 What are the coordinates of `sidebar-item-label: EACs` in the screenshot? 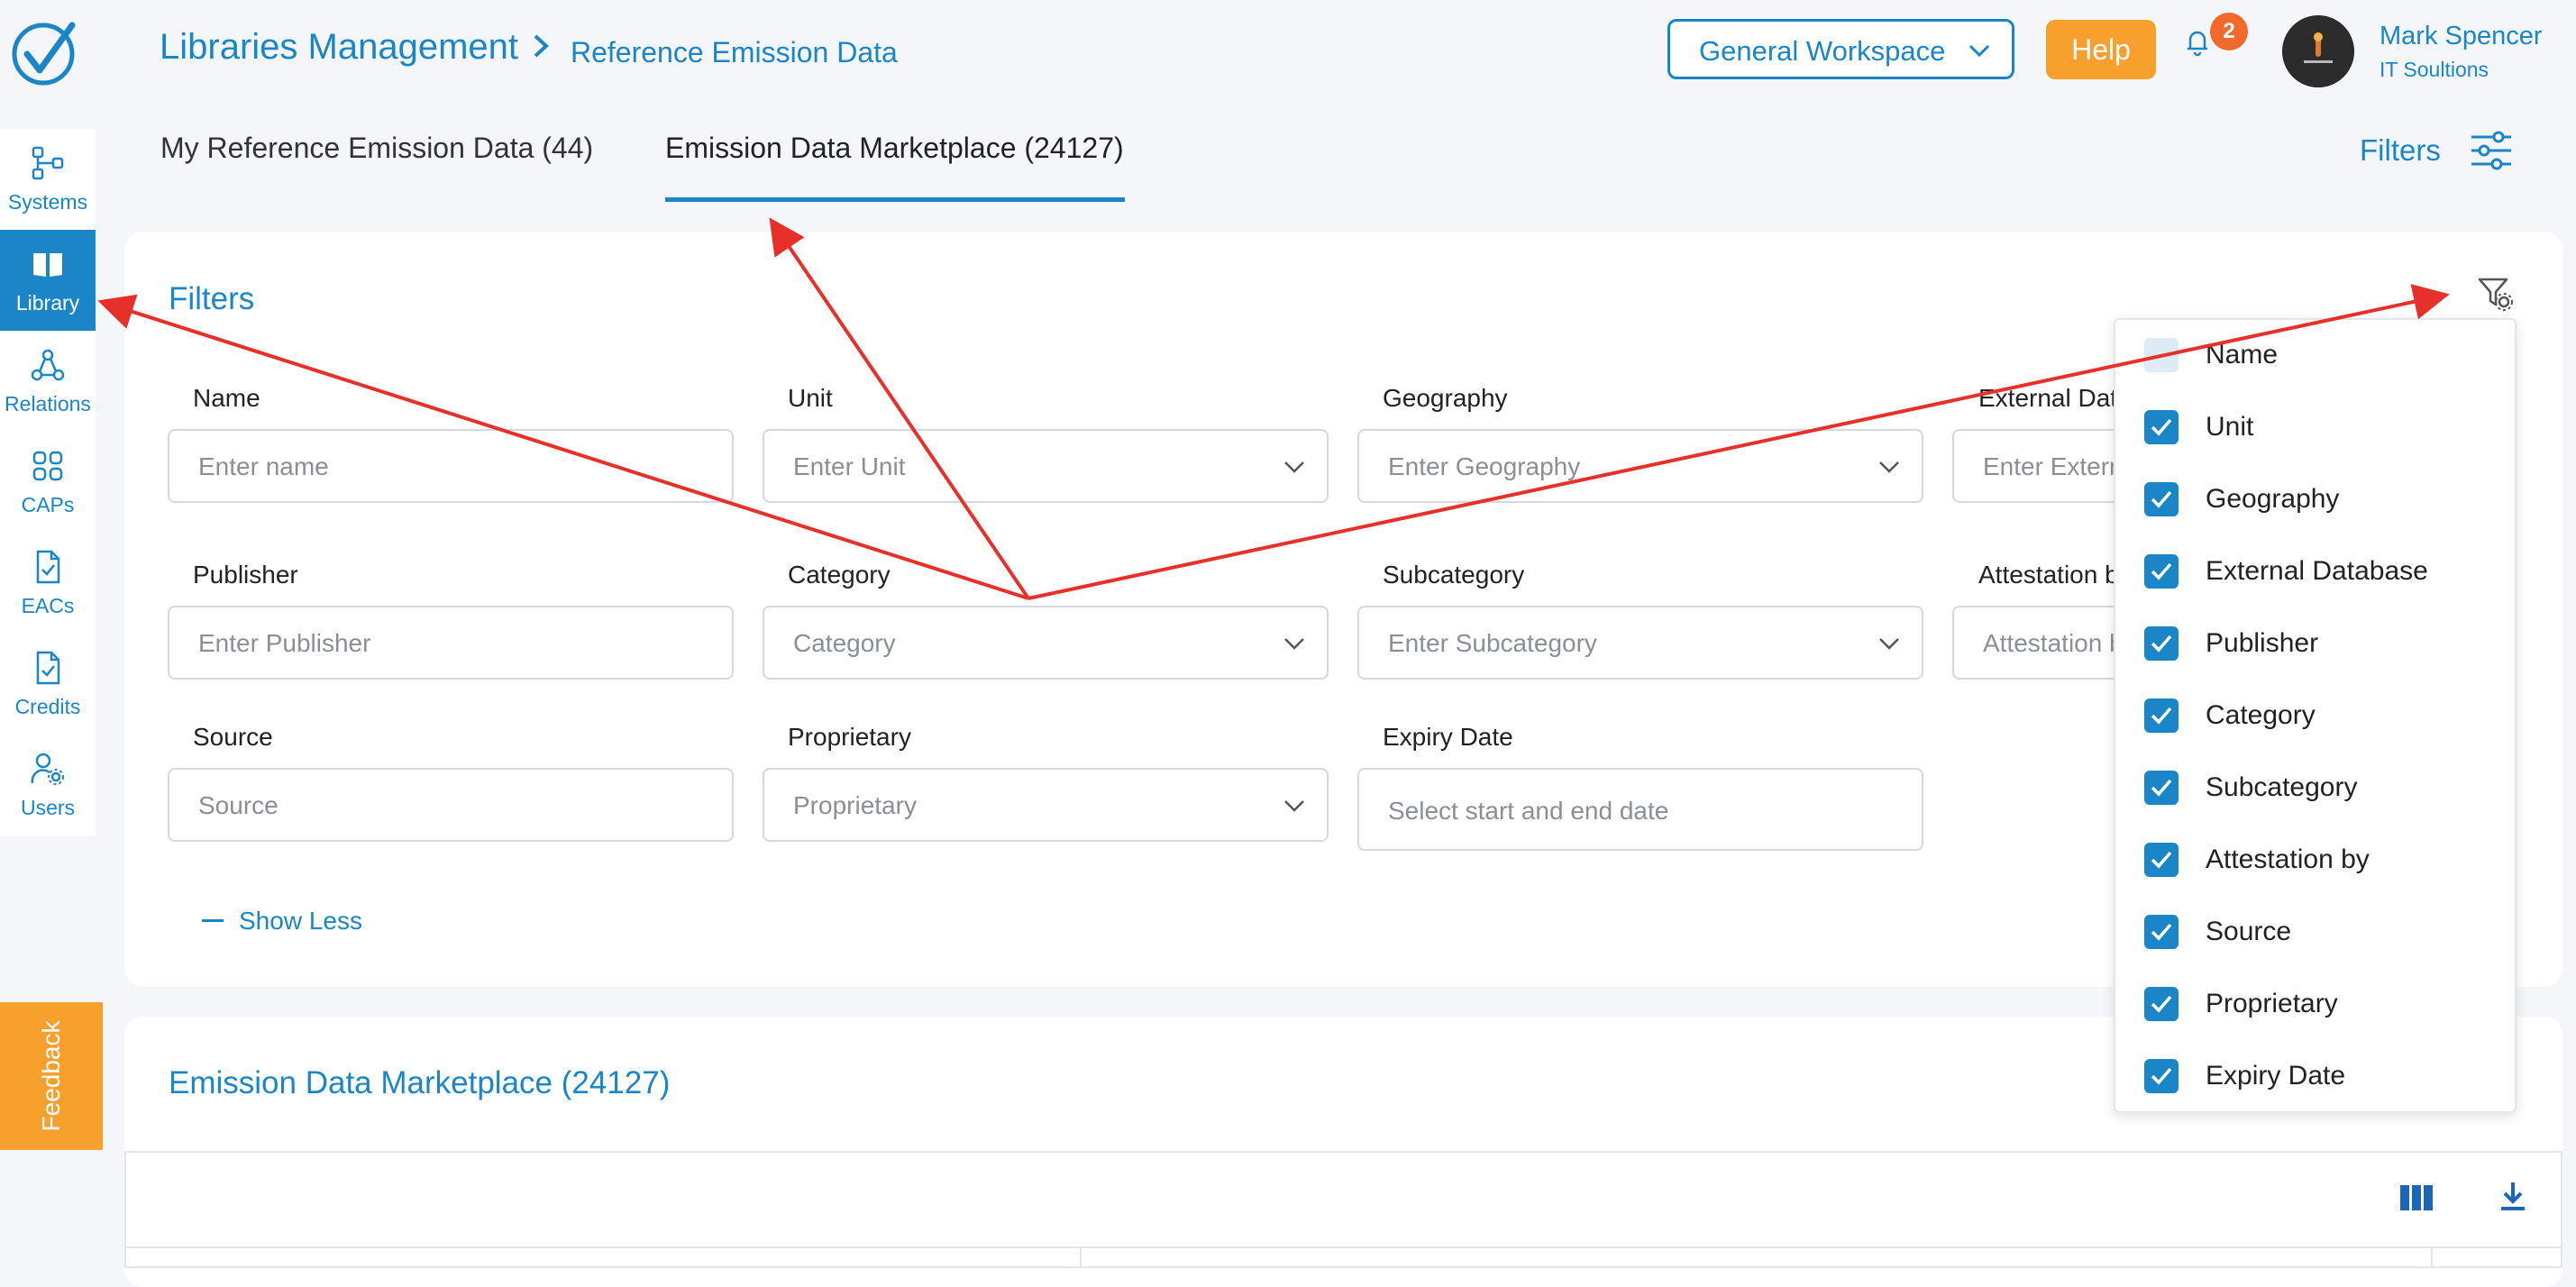 It's located at (48, 605).